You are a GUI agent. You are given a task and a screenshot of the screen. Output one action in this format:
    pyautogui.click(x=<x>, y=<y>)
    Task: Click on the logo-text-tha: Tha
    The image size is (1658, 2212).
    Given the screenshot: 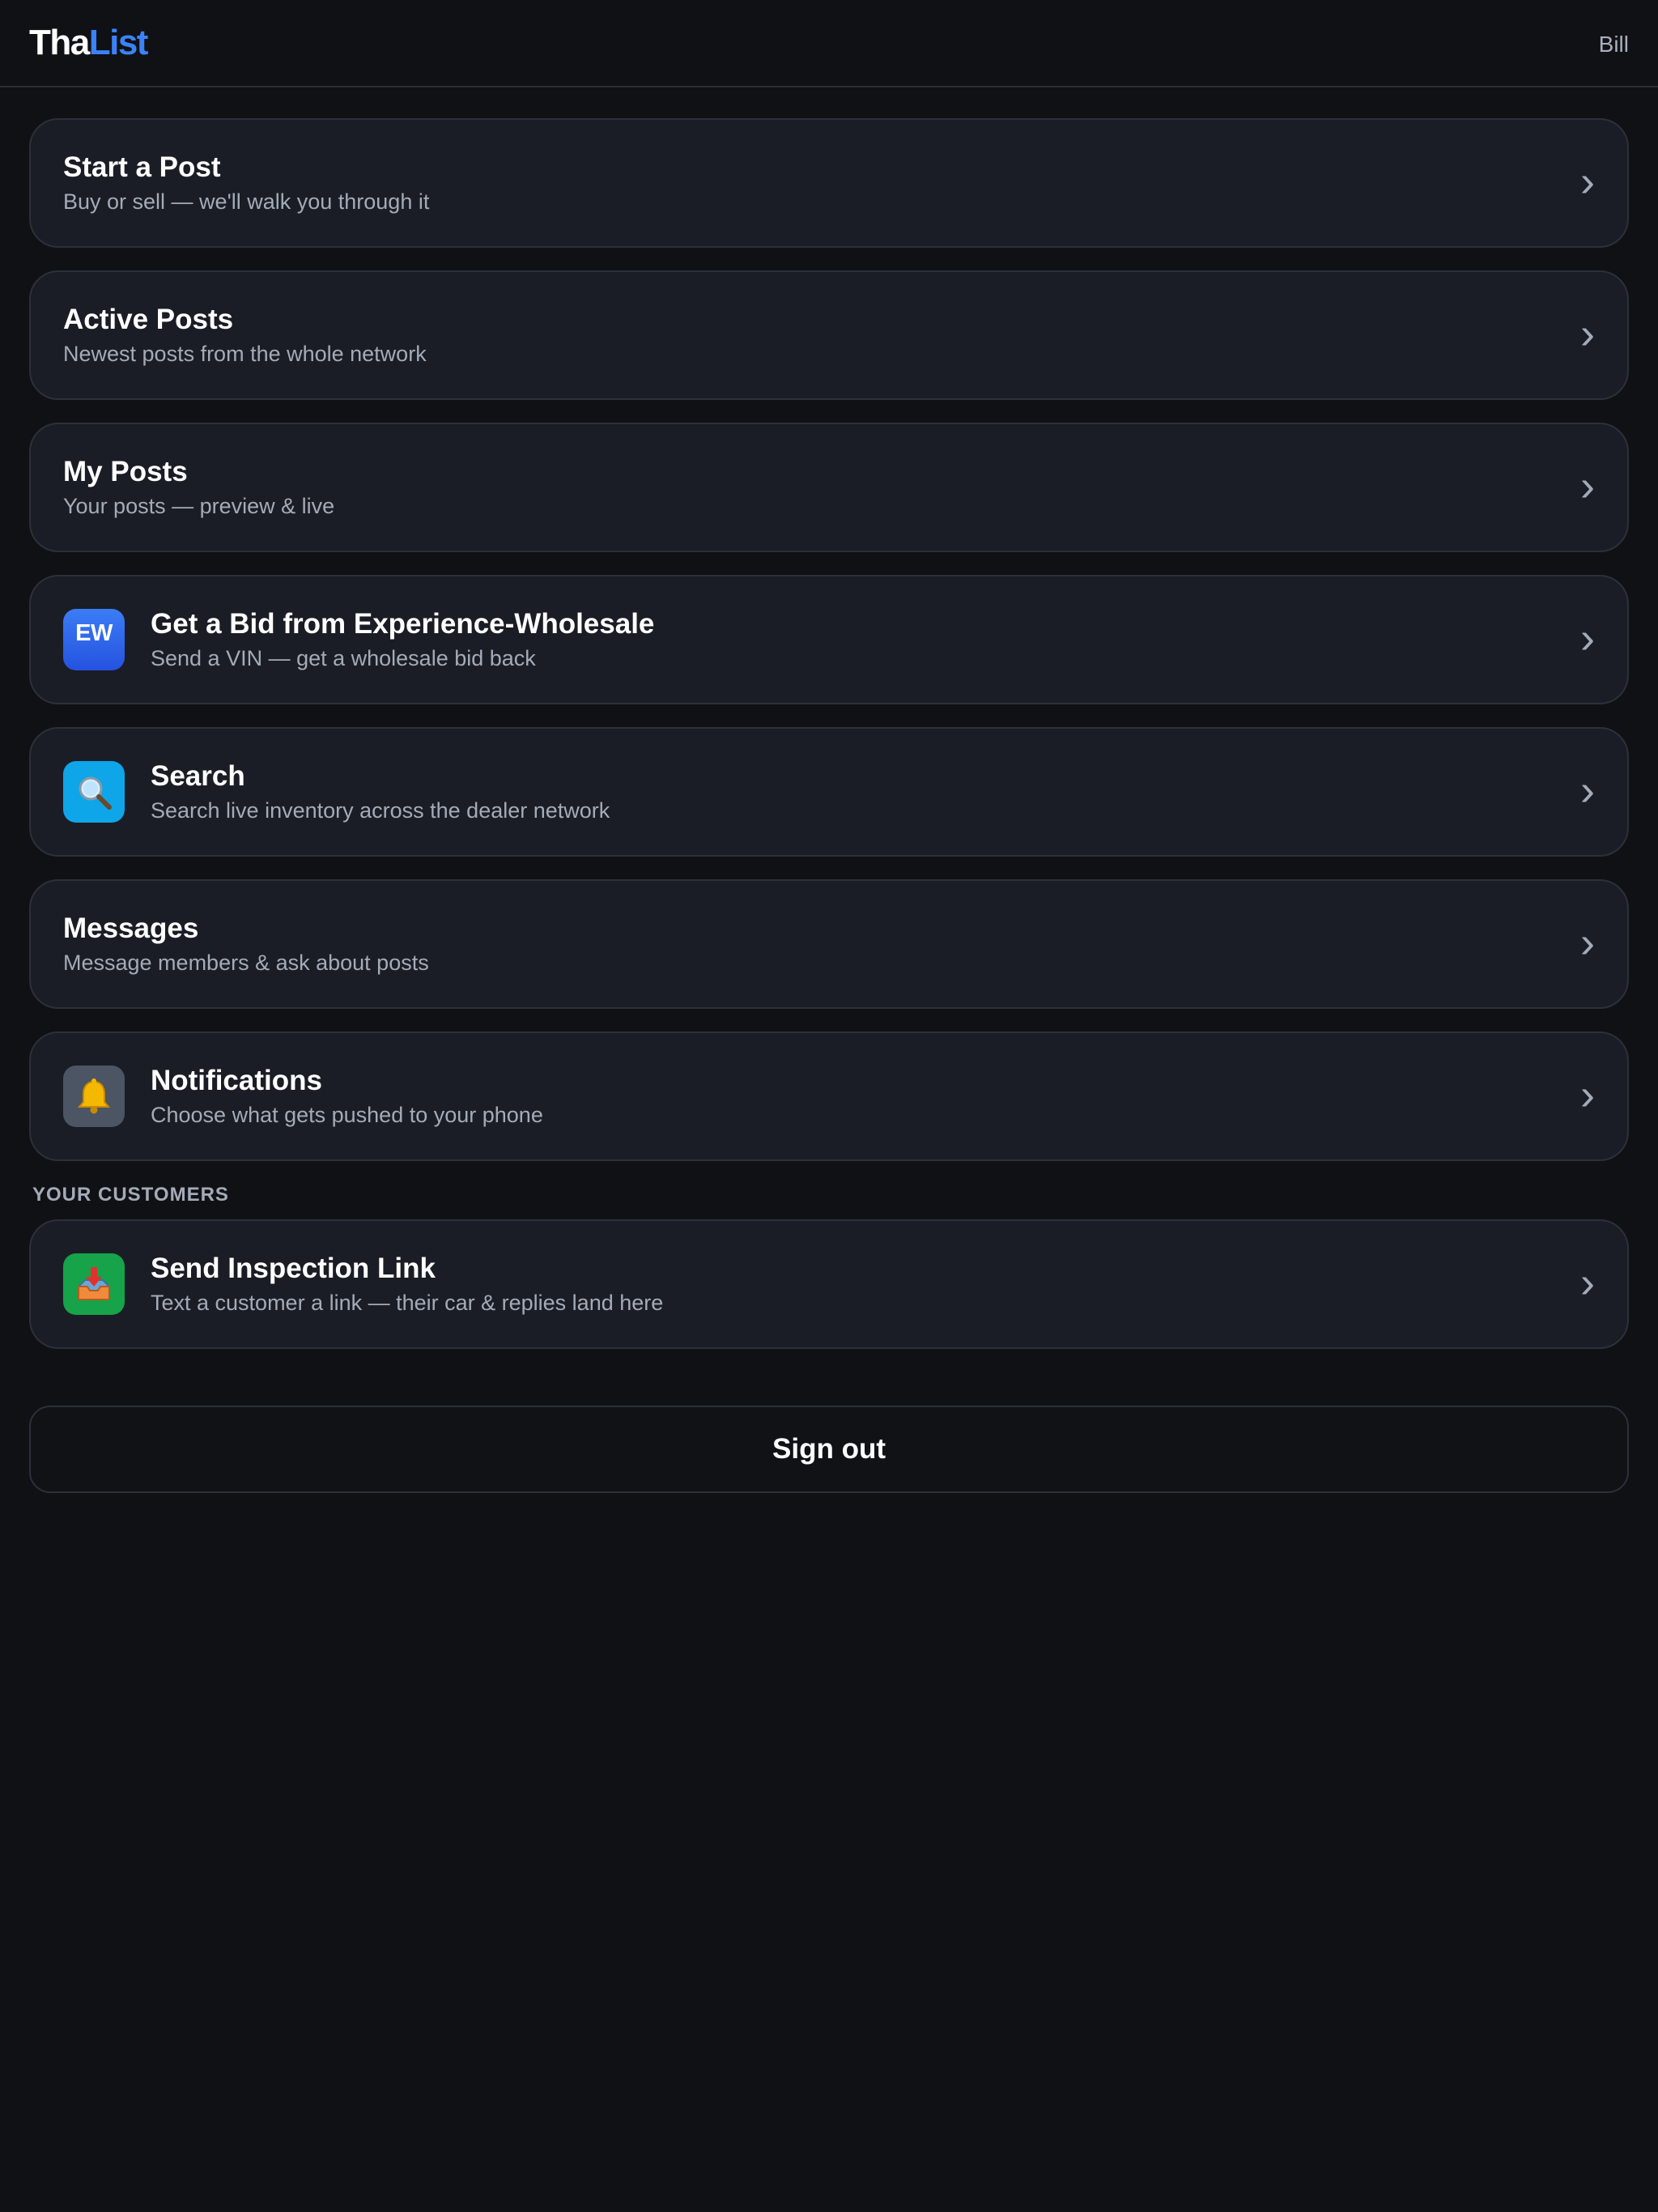 What is the action you would take?
    pyautogui.click(x=59, y=43)
    